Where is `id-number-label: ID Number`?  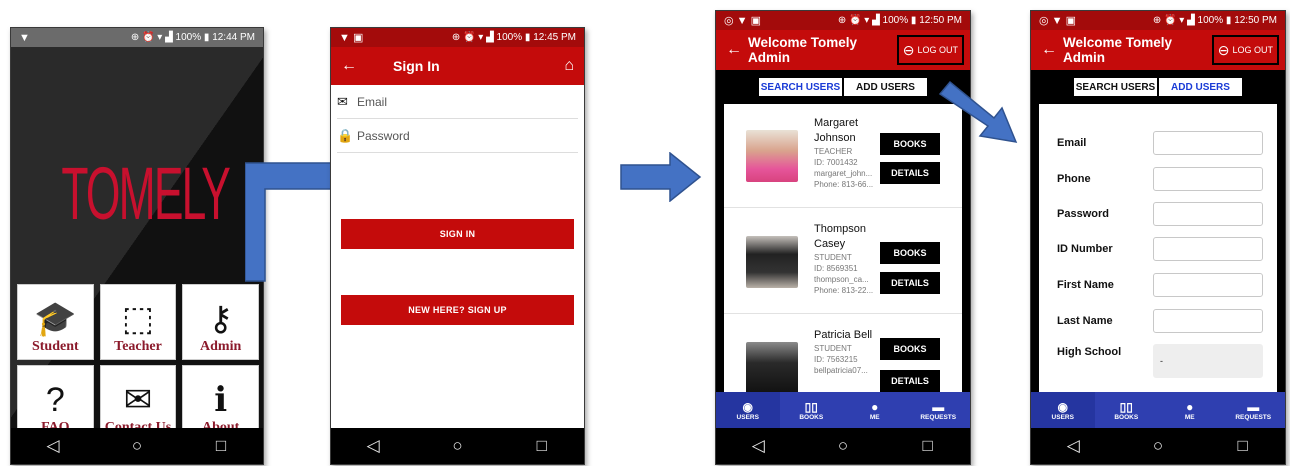
id-number-label: ID Number is located at coordinates (1085, 249).